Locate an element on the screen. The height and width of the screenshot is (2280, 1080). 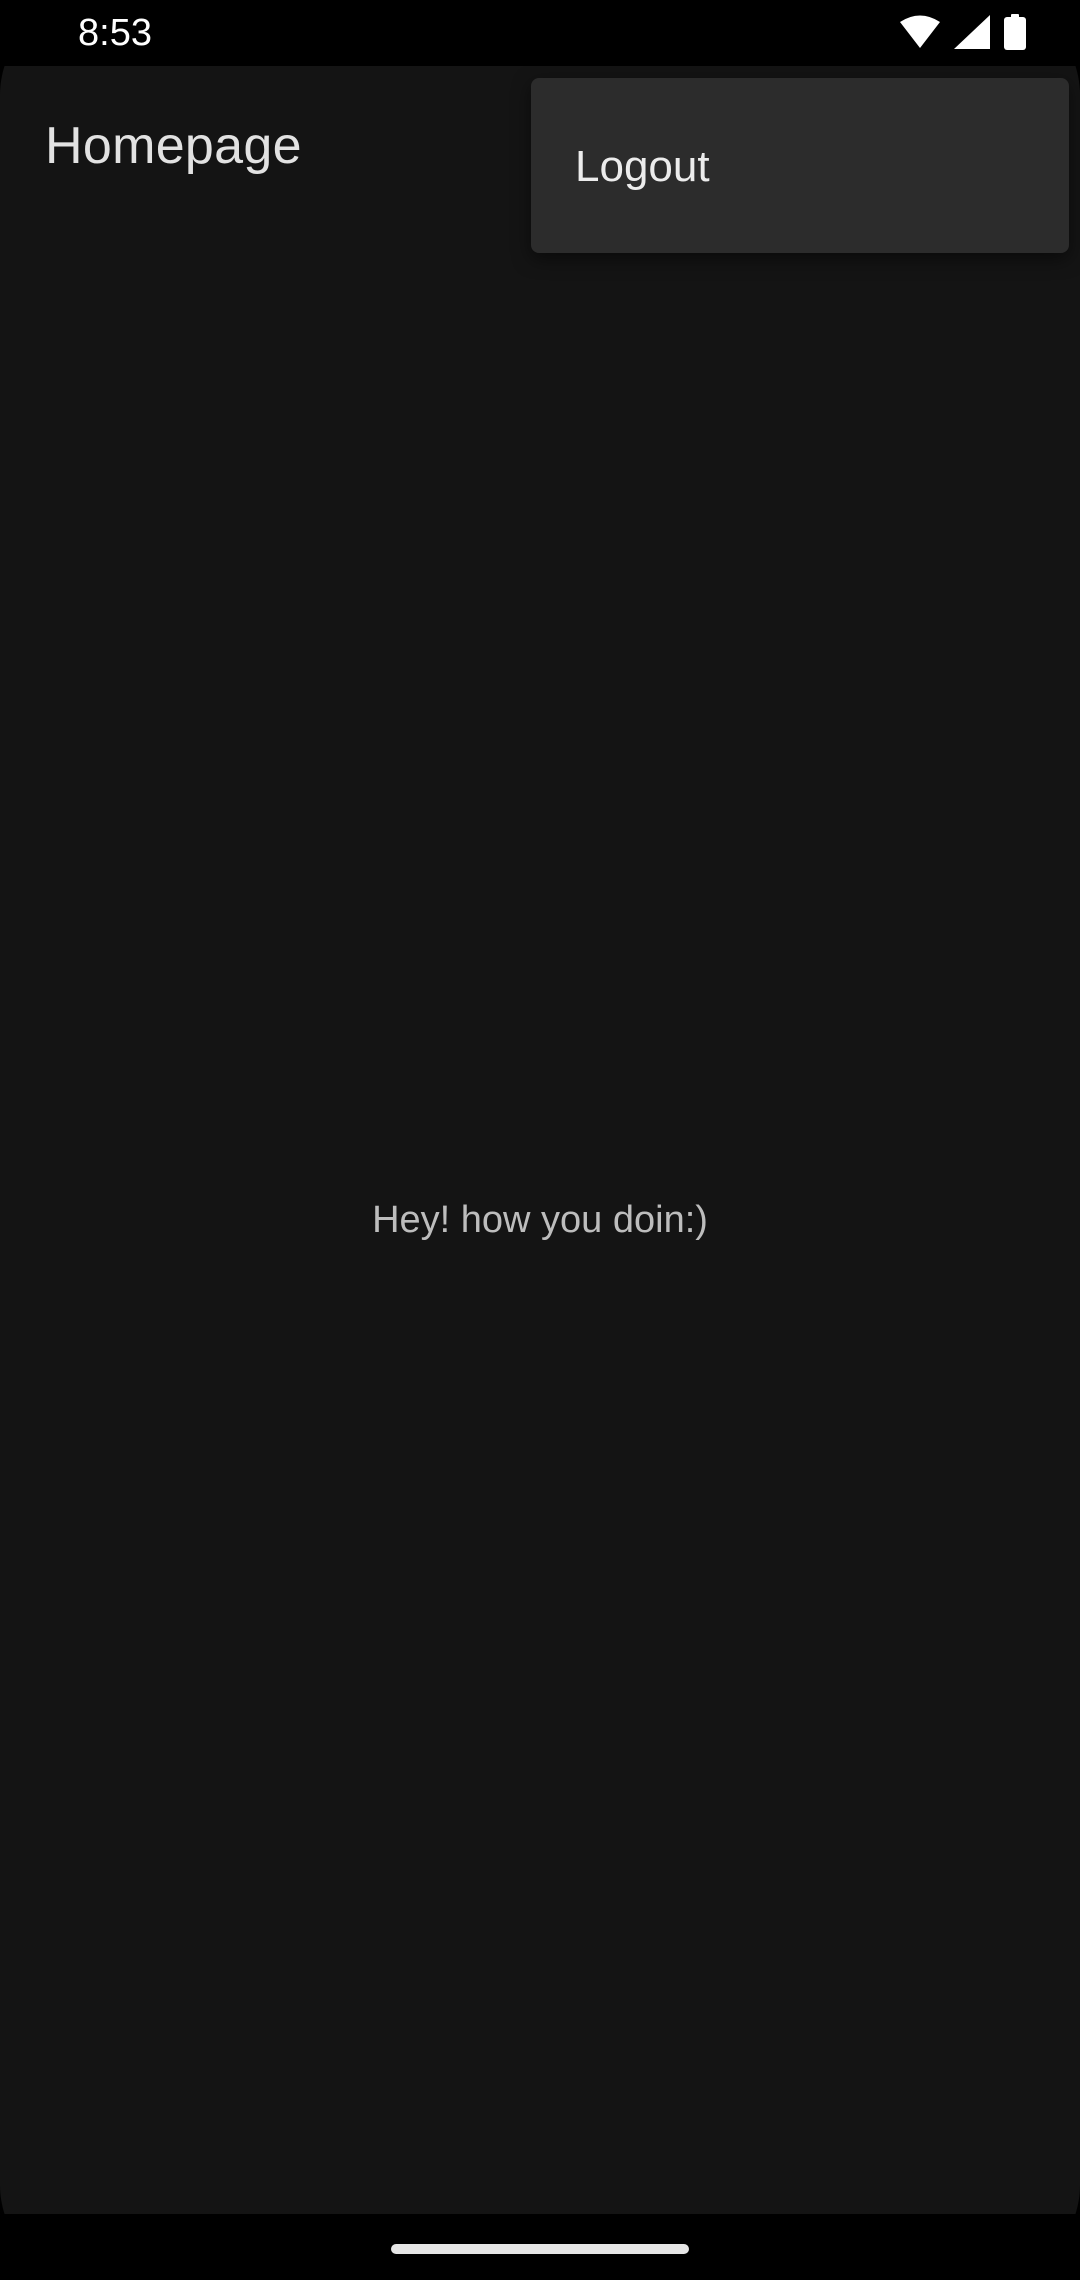
wifi-icon is located at coordinates (920, 34).